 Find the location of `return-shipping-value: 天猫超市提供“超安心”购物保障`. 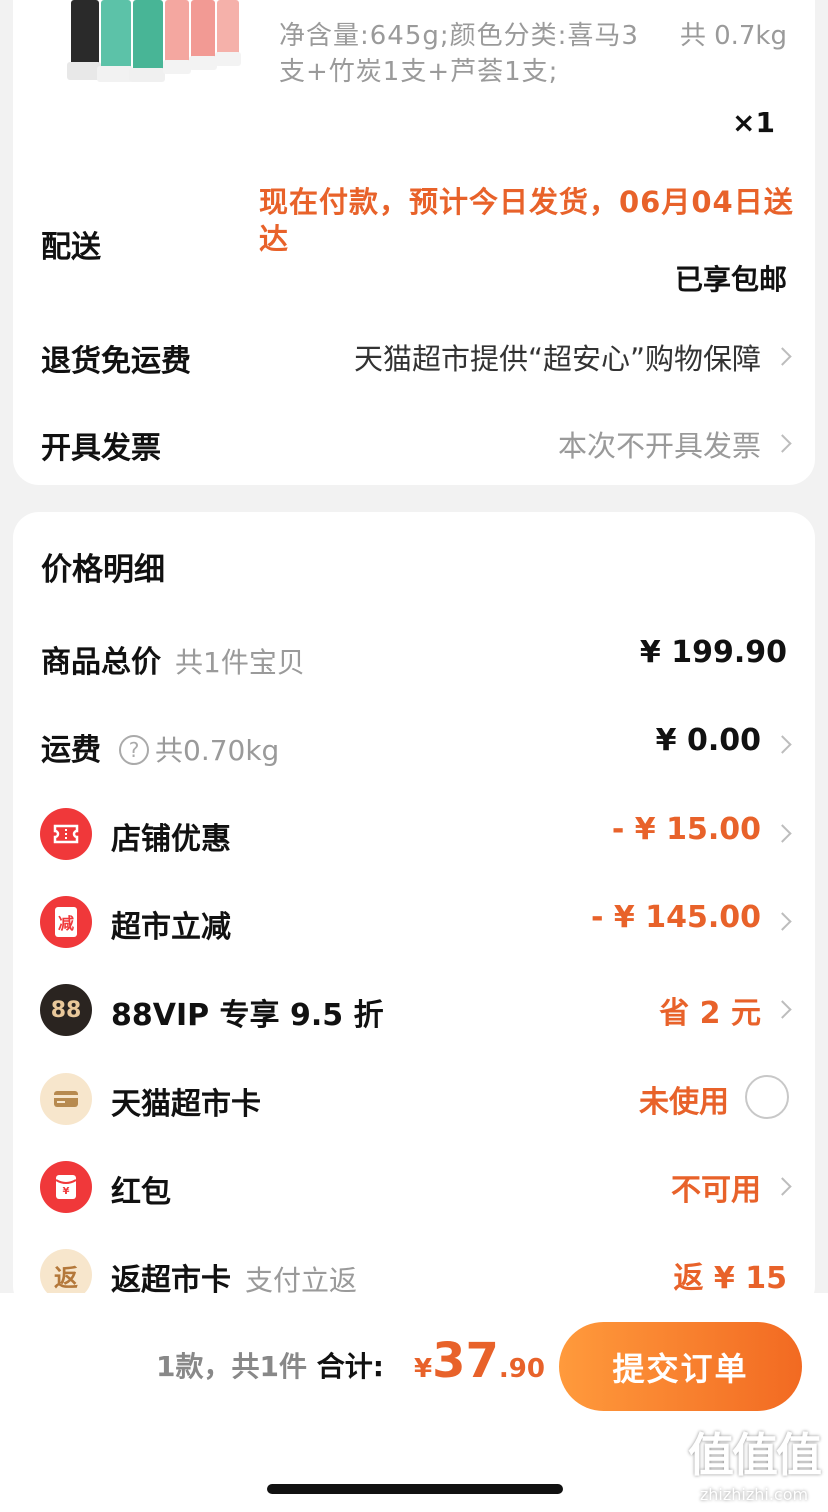

return-shipping-value: 天猫超市提供“超安心”购物保障 is located at coordinates (557, 359).